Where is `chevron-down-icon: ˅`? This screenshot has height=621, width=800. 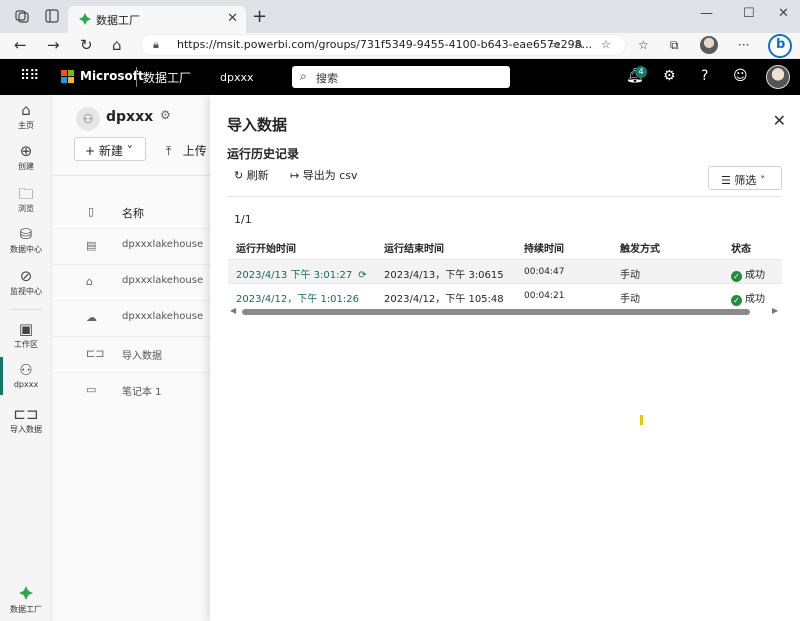
chevron-down-icon: ˅ is located at coordinates (761, 180).